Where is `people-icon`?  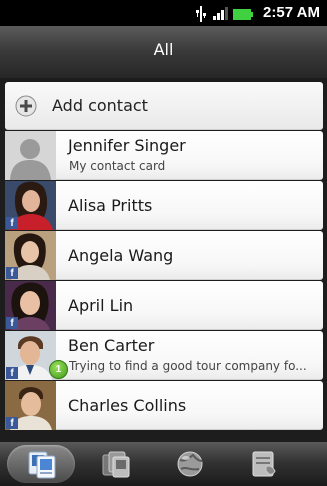
people-icon is located at coordinates (42, 465).